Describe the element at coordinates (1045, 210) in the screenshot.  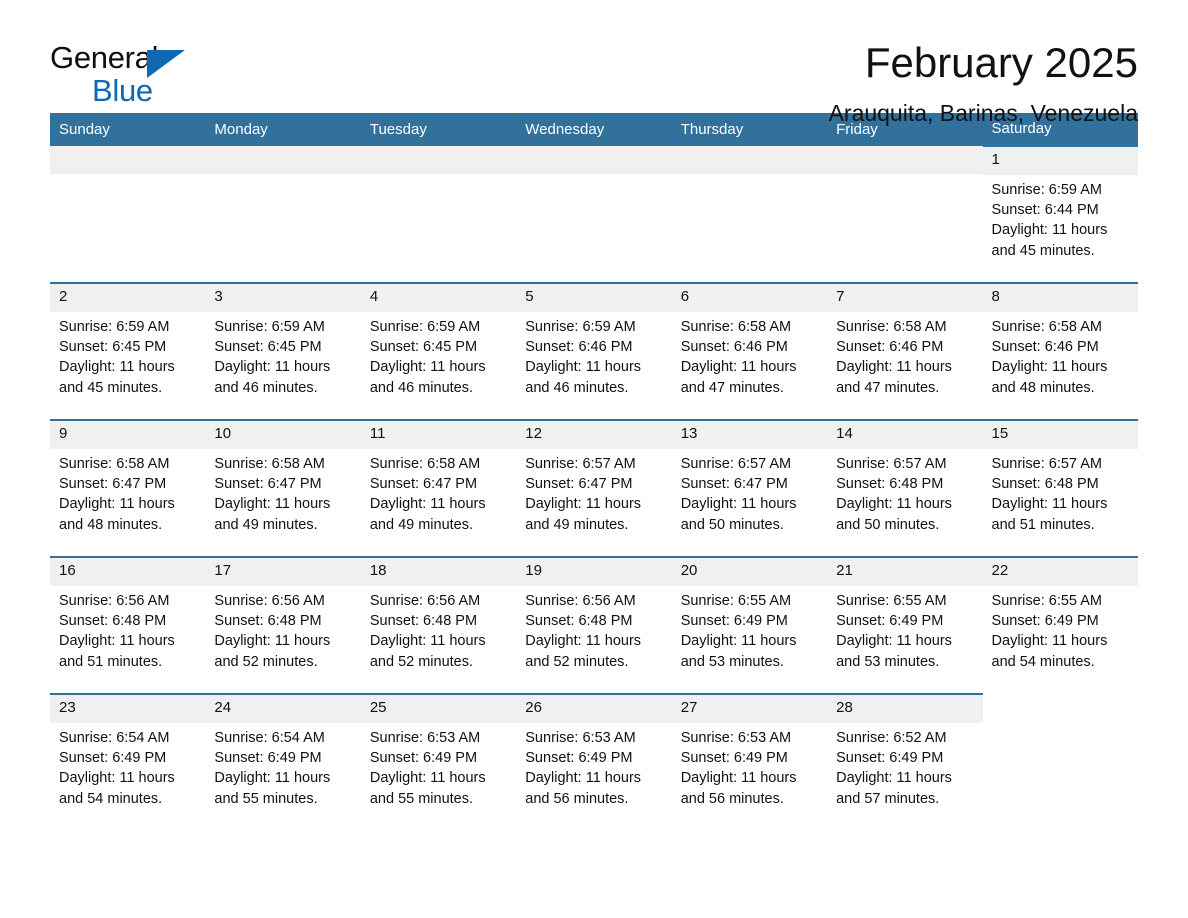
I see `sunset-text: Sunset: 6:44 PM` at that location.